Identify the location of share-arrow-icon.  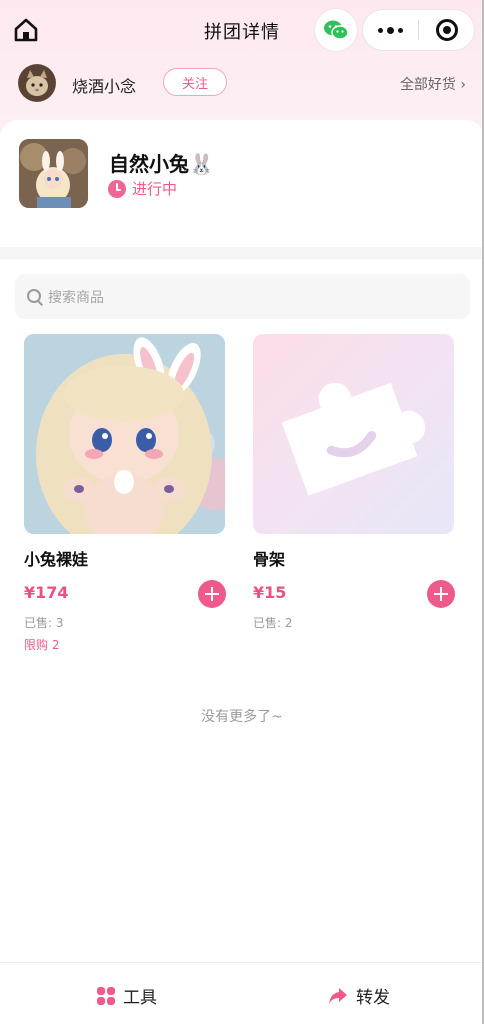
(338, 995).